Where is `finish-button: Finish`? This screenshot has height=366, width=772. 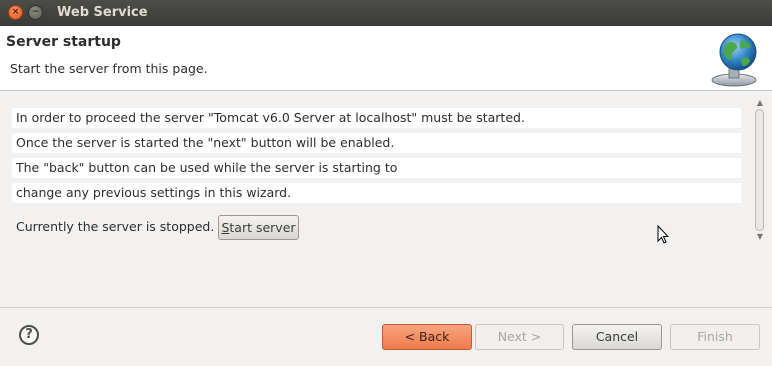
finish-button: Finish is located at coordinates (715, 337).